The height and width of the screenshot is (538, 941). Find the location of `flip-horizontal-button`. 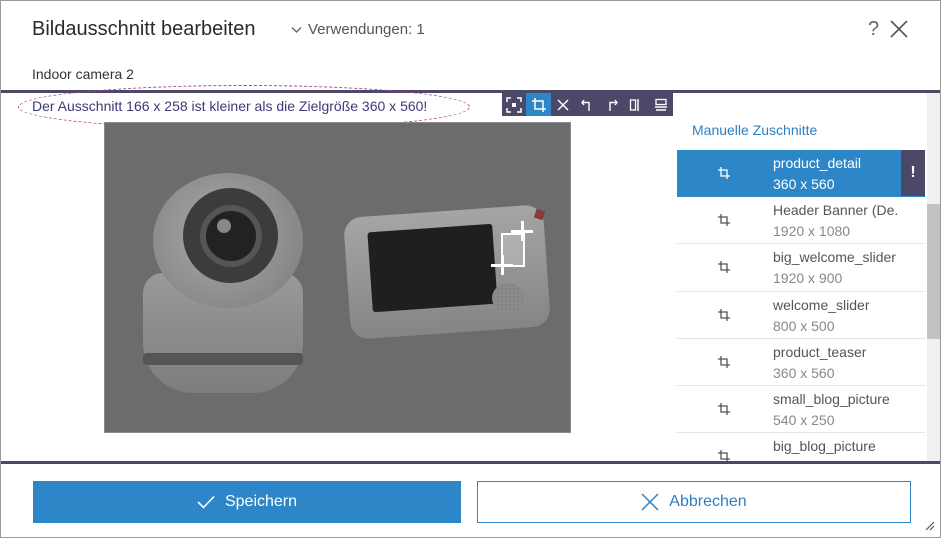

flip-horizontal-button is located at coordinates (636, 104).